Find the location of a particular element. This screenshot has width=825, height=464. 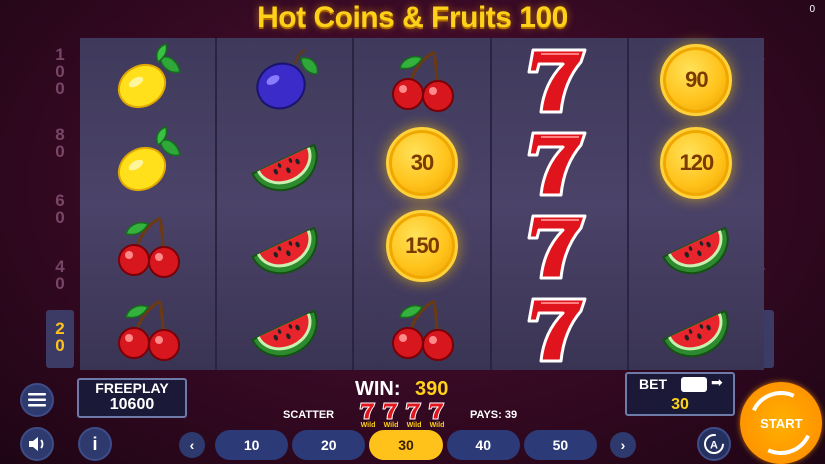

payline-label: 6 0 is located at coordinates (60, 209).